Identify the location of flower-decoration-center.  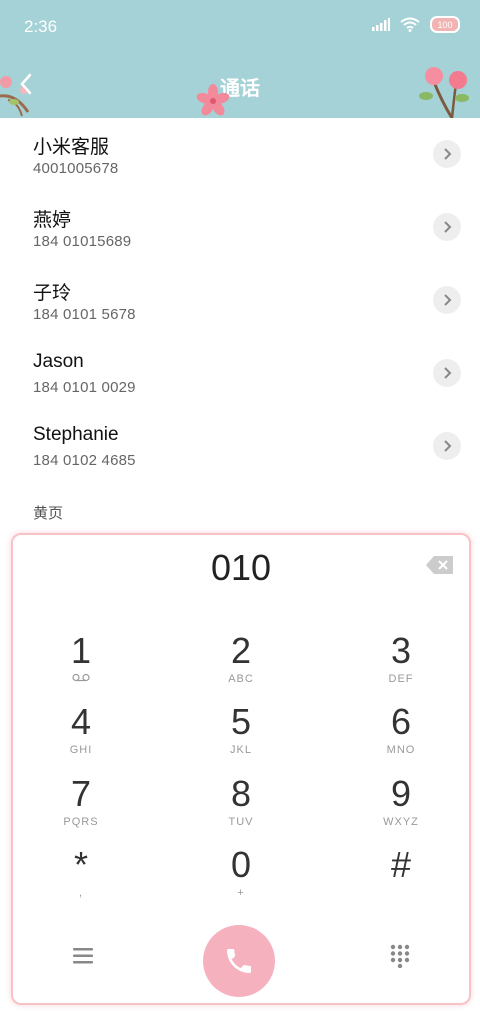
(213, 100).